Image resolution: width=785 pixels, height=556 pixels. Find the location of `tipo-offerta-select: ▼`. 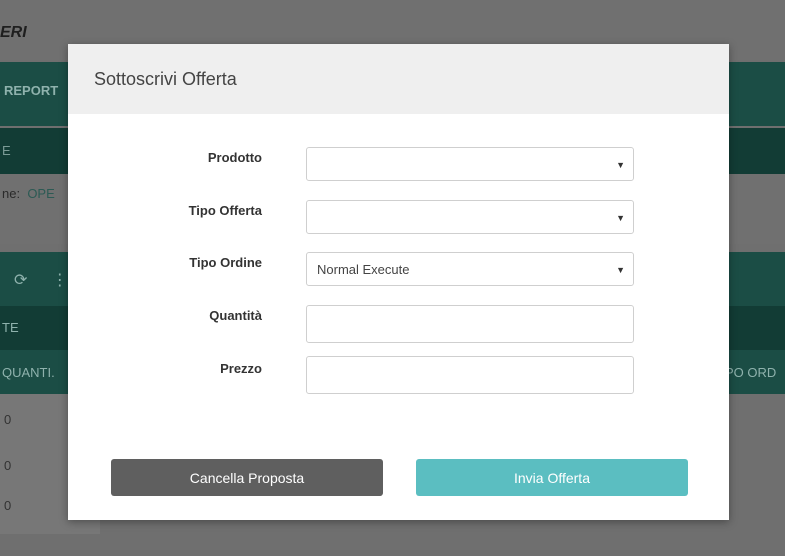

tipo-offerta-select: ▼ is located at coordinates (470, 217).